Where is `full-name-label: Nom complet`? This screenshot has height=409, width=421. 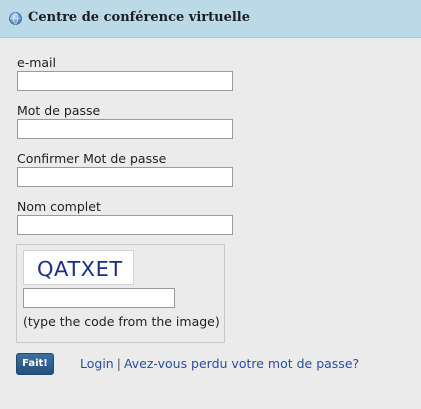
full-name-label: Nom complet is located at coordinates (59, 206).